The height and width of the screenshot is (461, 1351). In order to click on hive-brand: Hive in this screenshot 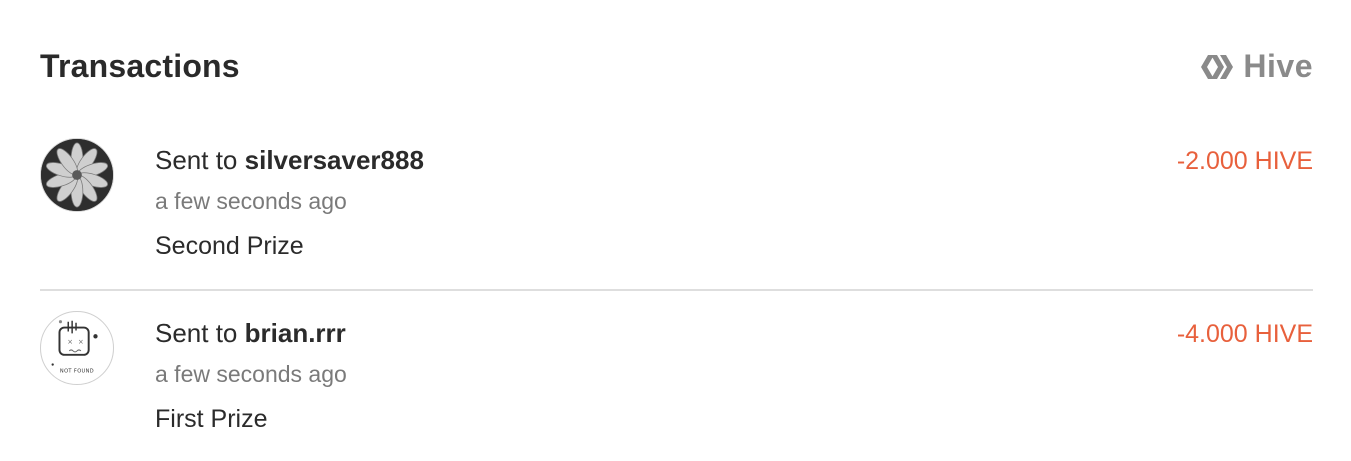, I will do `click(1256, 66)`.